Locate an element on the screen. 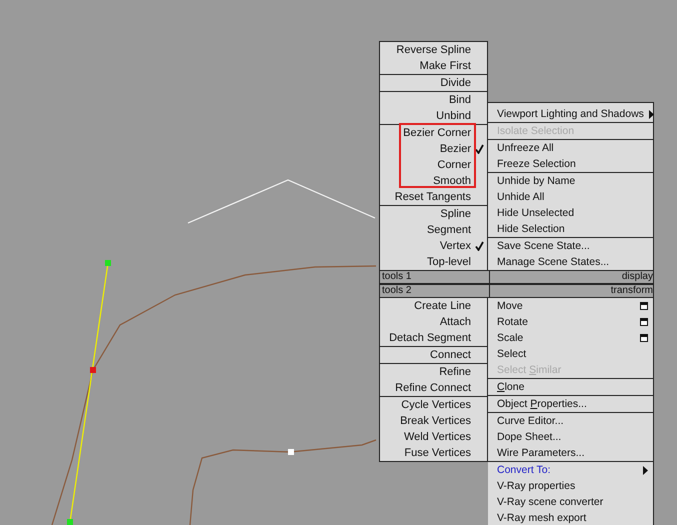  menu-item: Reset Tangents is located at coordinates (433, 197).